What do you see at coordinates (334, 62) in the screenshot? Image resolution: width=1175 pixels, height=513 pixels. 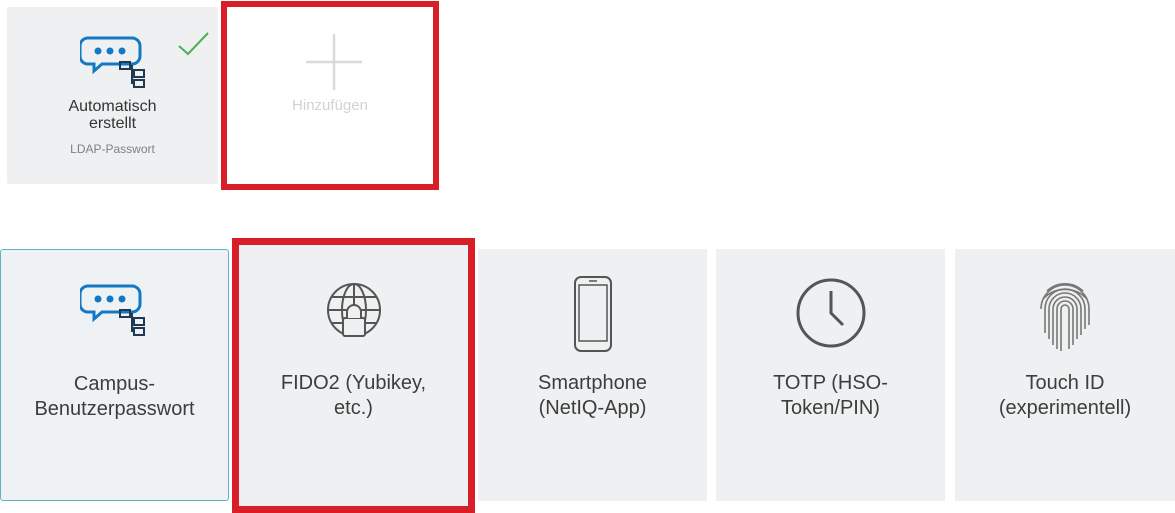 I see `plus-icon` at bounding box center [334, 62].